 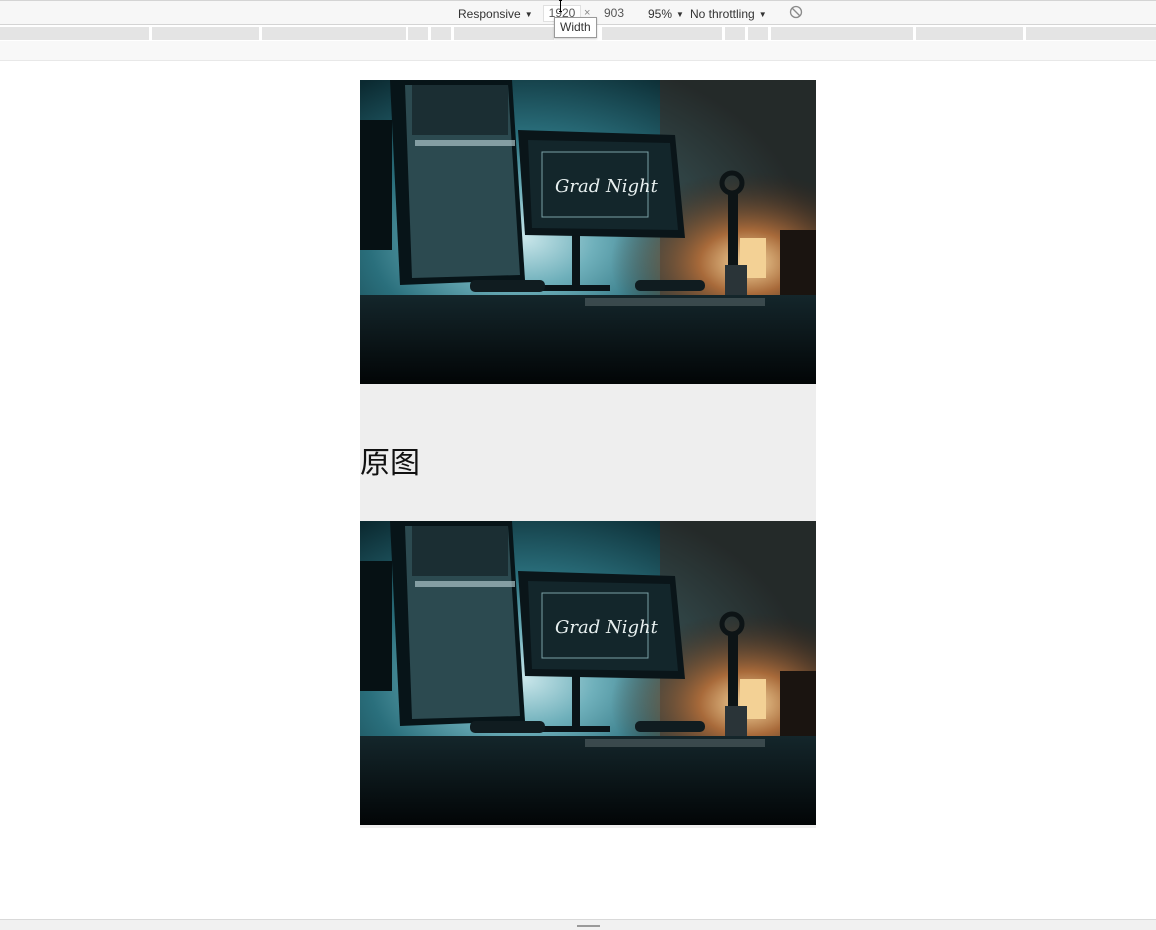 What do you see at coordinates (575, 27) in the screenshot?
I see `width-tooltip: Width` at bounding box center [575, 27].